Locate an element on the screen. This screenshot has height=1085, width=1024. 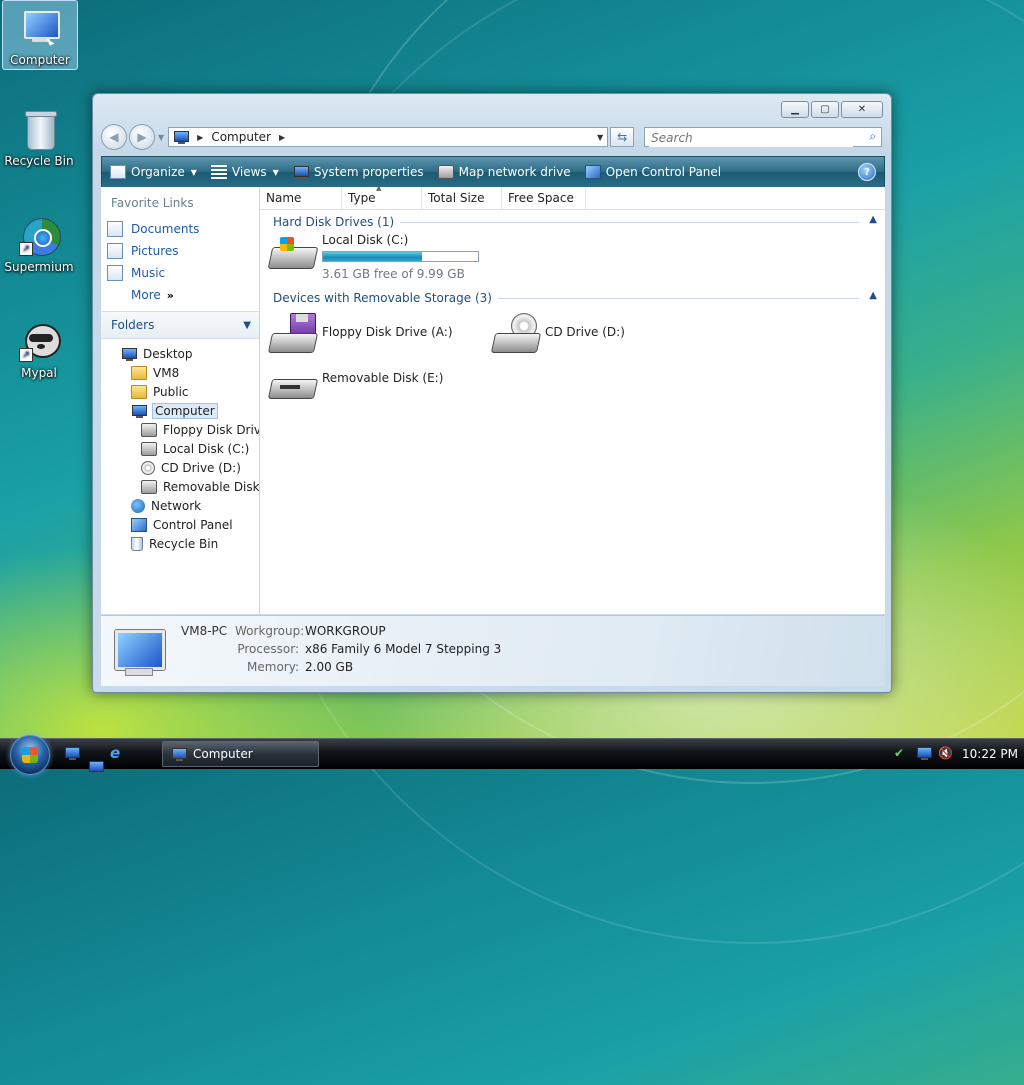
address-row: ◀ ▶ ▼ ▶ Computer ▶ ▼ ⇆ ⌕ is located at coordinates (492, 137).